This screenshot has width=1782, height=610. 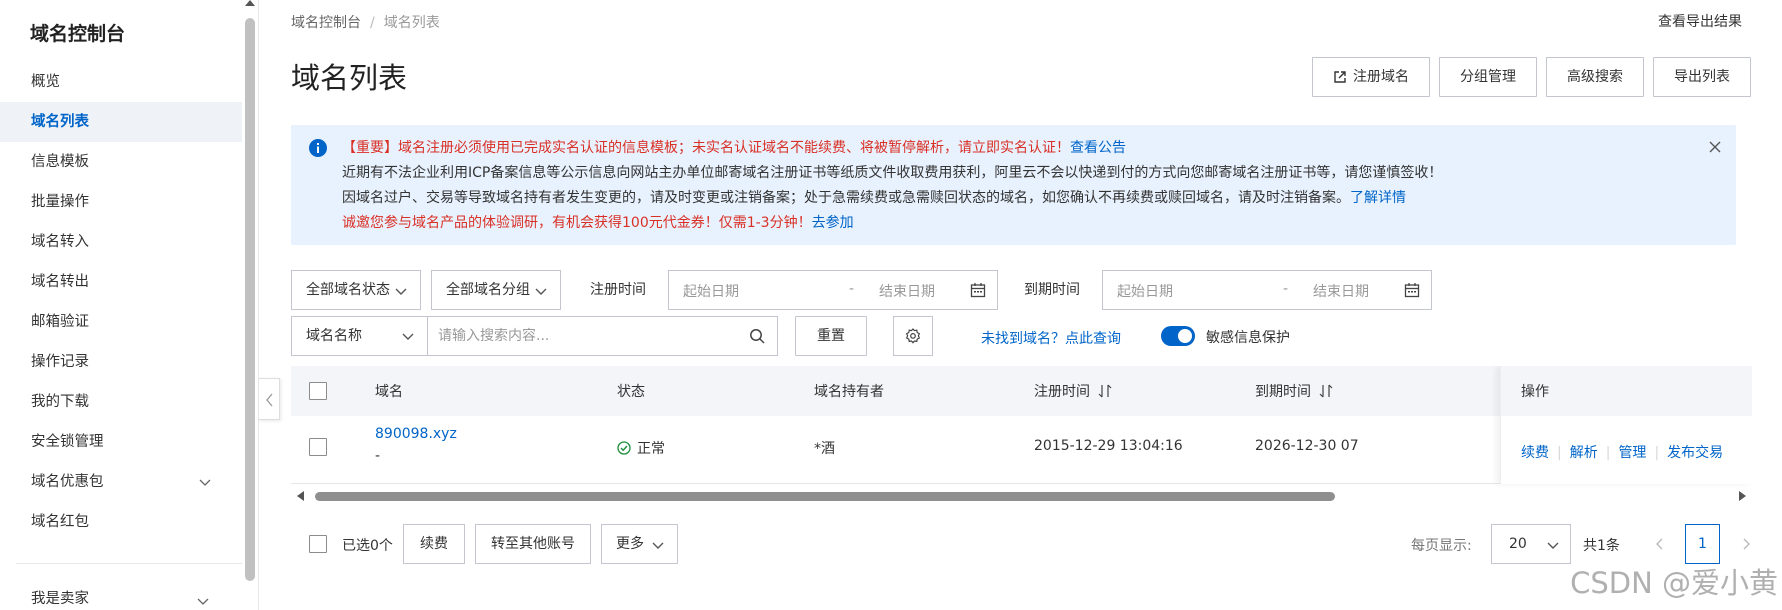 I want to click on selected-count: 已选0个, so click(x=367, y=546).